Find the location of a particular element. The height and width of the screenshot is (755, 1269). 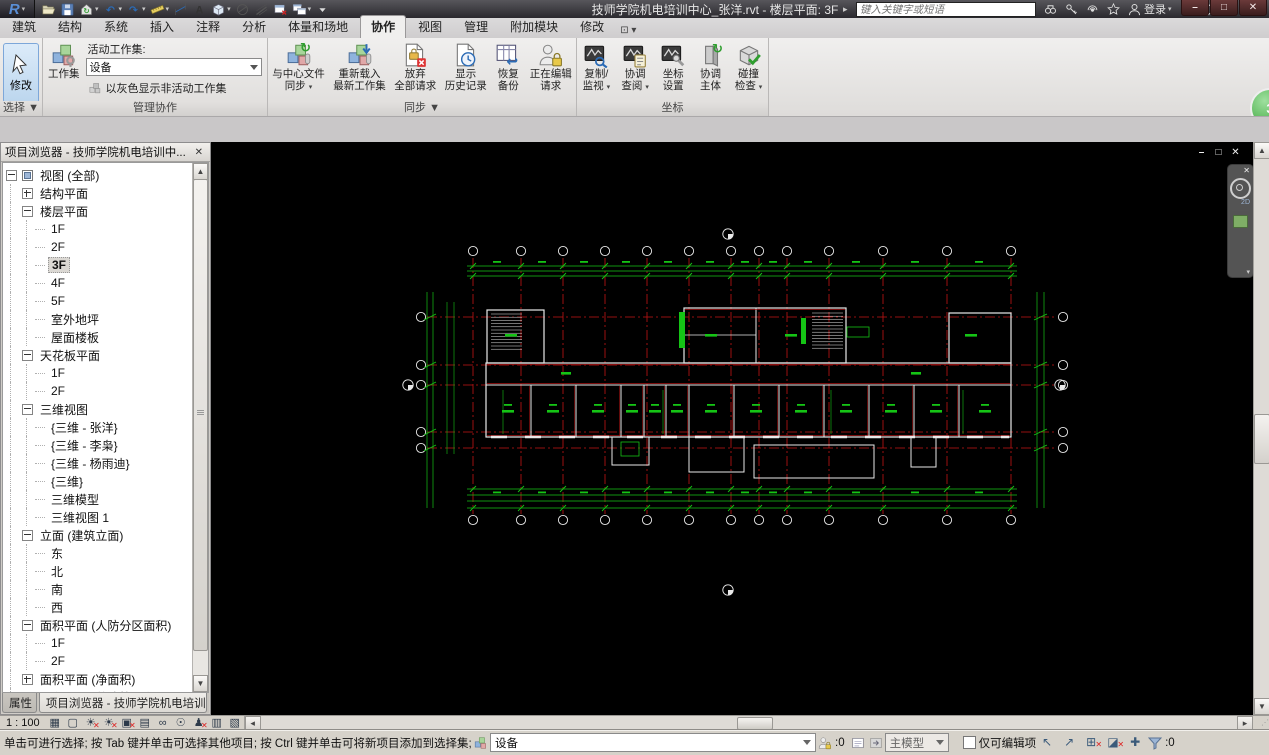

tree-item-label: 南 is located at coordinates (57, 589).